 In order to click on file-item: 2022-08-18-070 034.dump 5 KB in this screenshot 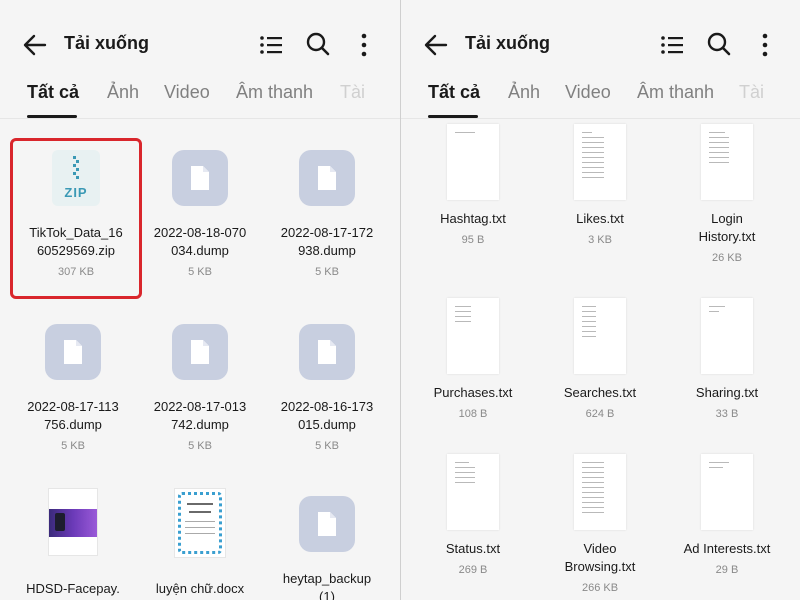, I will do `click(200, 214)`.